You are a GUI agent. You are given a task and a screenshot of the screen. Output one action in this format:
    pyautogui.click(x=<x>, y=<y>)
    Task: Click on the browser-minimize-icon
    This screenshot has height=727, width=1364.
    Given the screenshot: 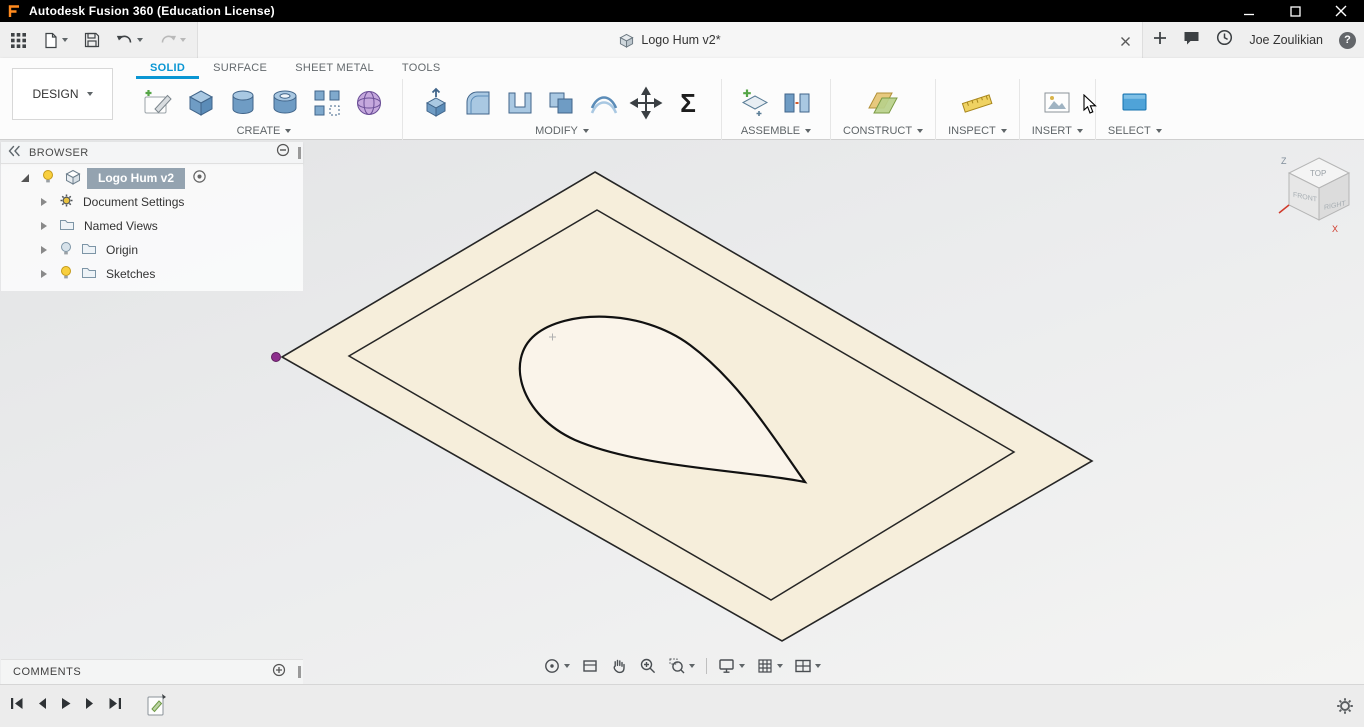 What is the action you would take?
    pyautogui.click(x=283, y=152)
    